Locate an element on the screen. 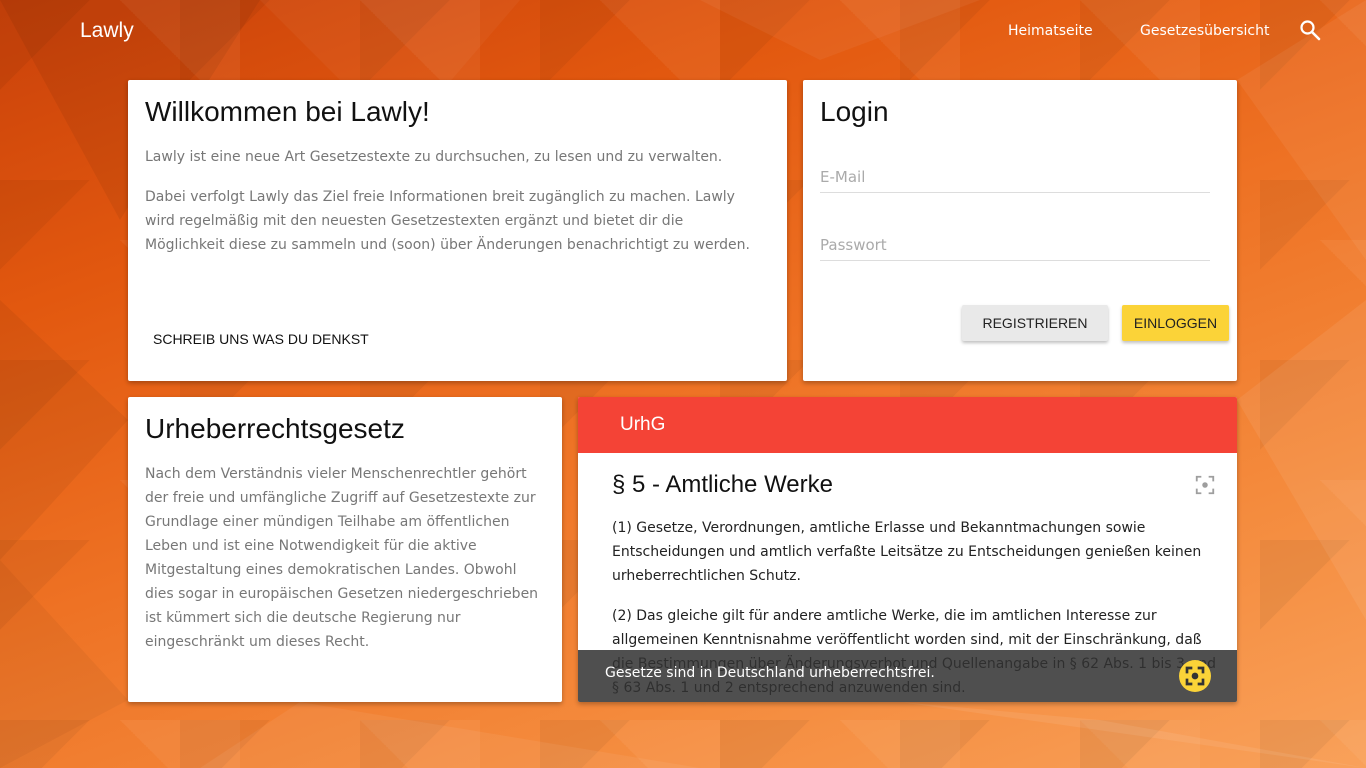 The width and height of the screenshot is (1366, 768). law-abbreviation: UrhG is located at coordinates (643, 424).